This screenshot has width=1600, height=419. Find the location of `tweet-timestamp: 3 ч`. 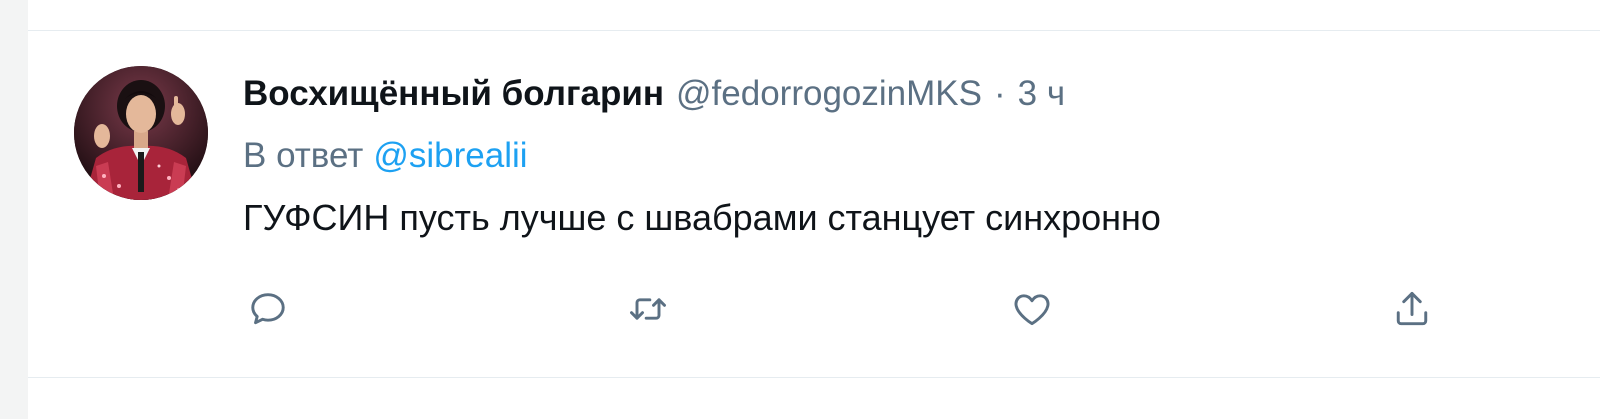

tweet-timestamp: 3 ч is located at coordinates (1041, 94).